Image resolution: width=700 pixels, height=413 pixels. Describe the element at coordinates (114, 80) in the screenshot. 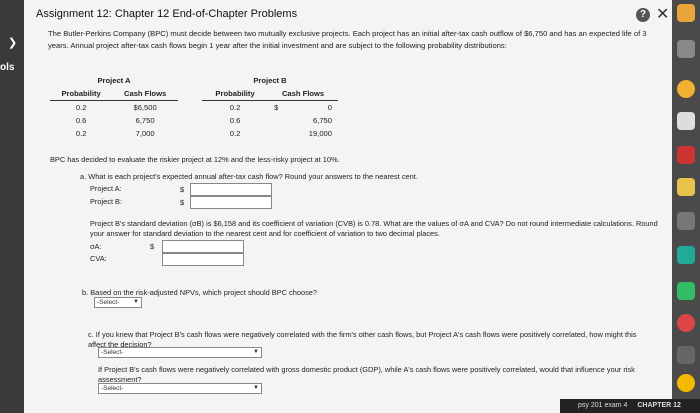

I see `project-a-title: Project A` at that location.